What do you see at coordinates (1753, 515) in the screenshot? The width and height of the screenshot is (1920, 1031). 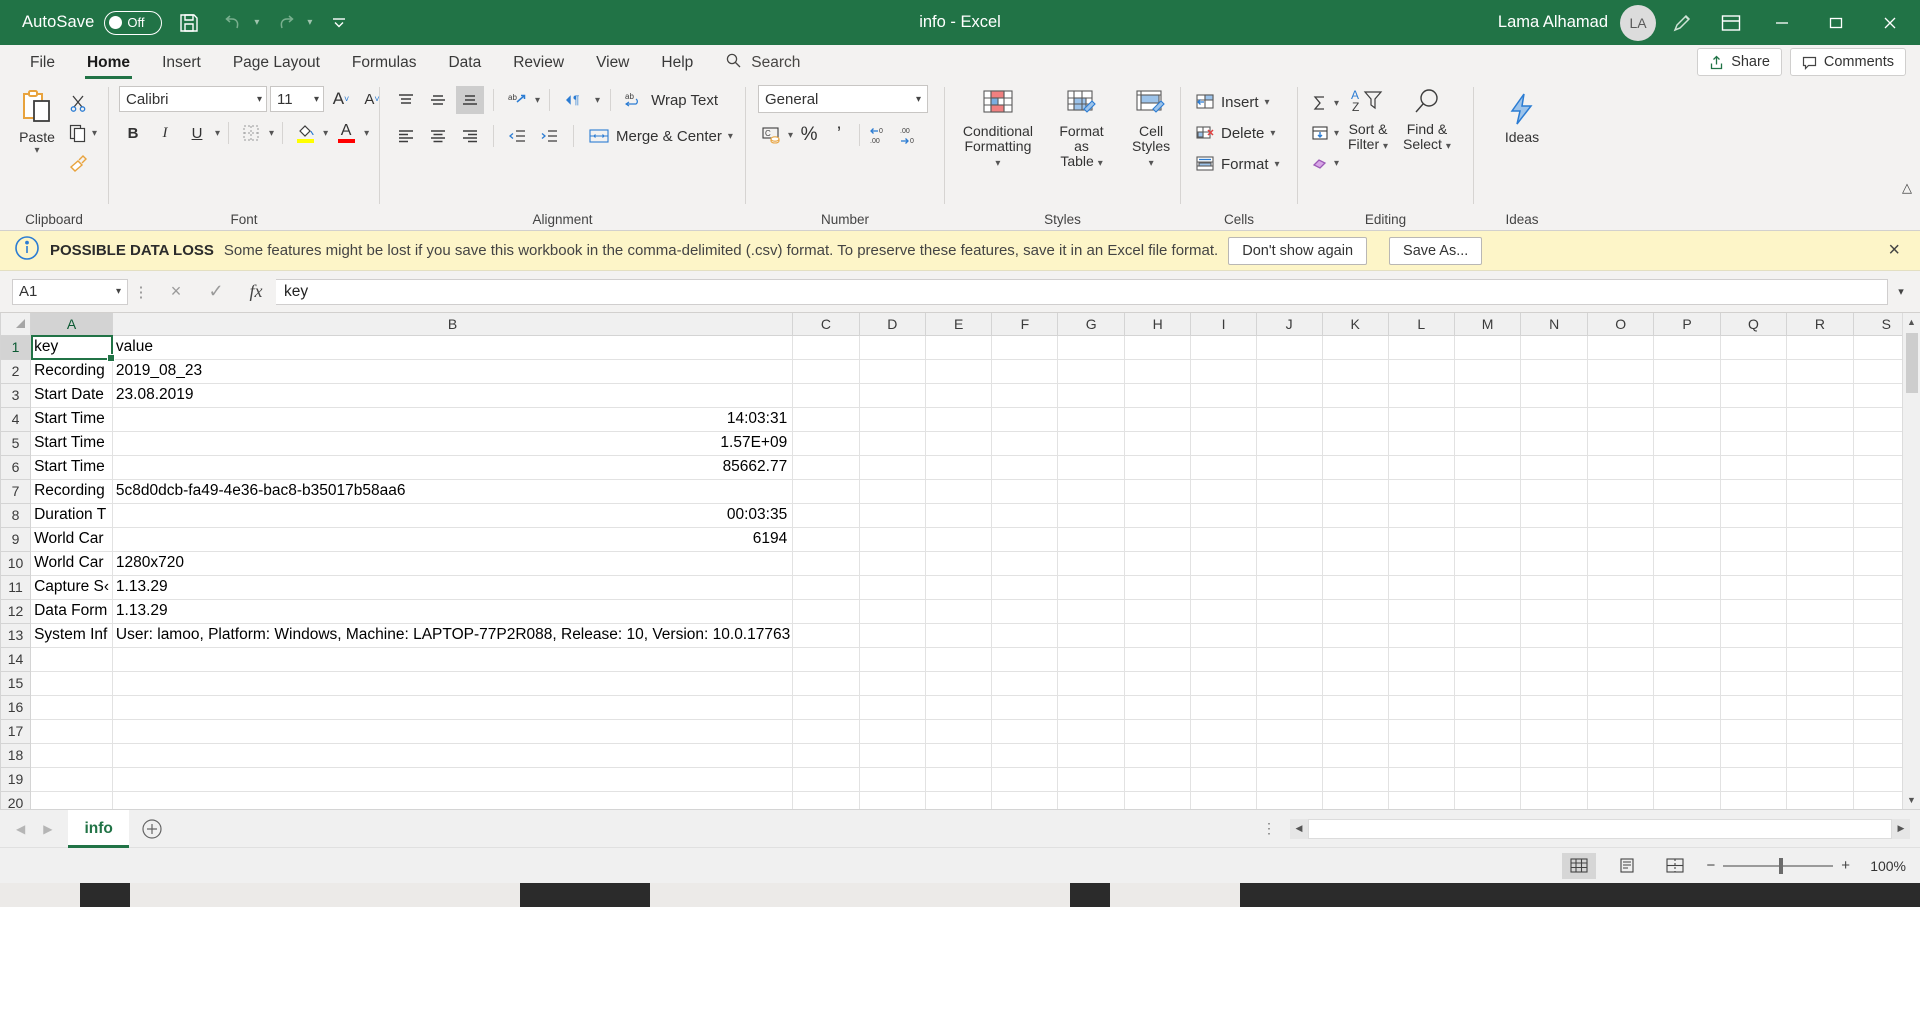 I see `cell-Q8` at bounding box center [1753, 515].